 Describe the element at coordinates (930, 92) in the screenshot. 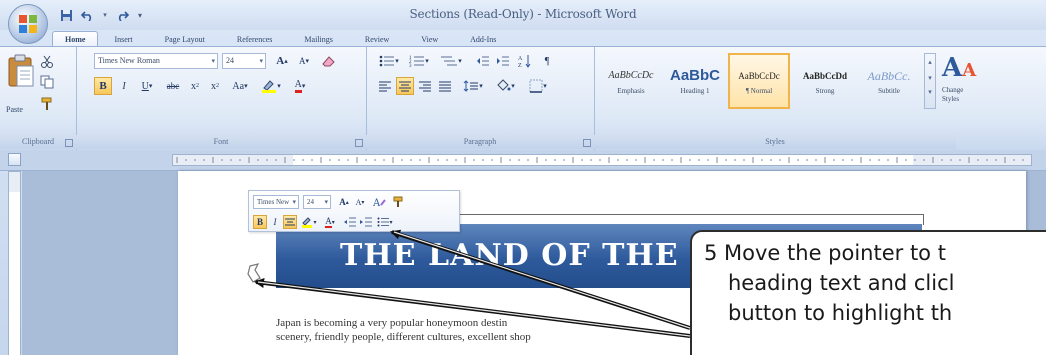

I see `more-styles-icon: ▾` at that location.